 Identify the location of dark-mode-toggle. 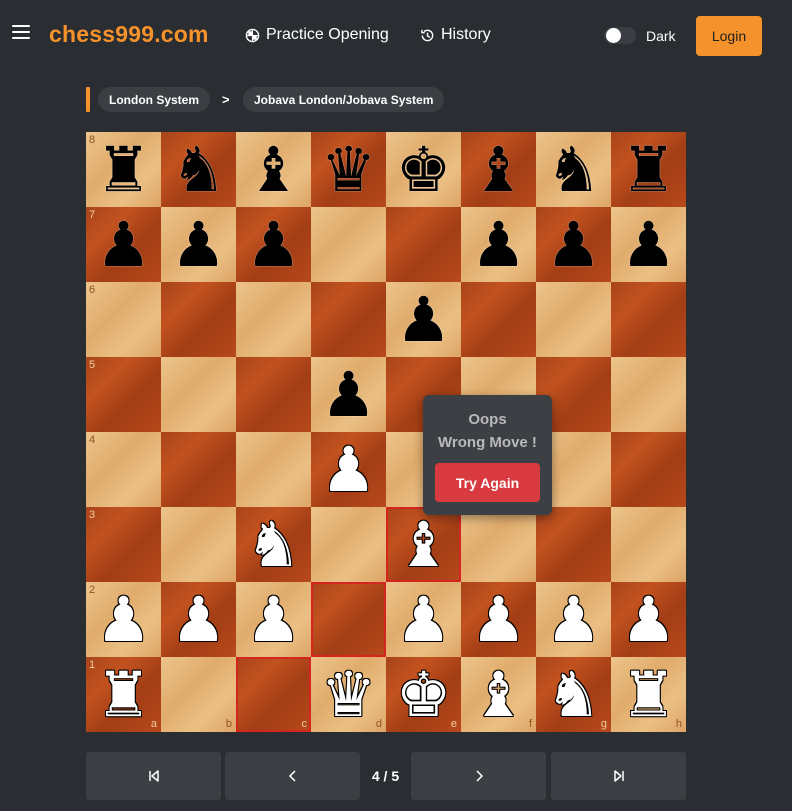
(620, 35).